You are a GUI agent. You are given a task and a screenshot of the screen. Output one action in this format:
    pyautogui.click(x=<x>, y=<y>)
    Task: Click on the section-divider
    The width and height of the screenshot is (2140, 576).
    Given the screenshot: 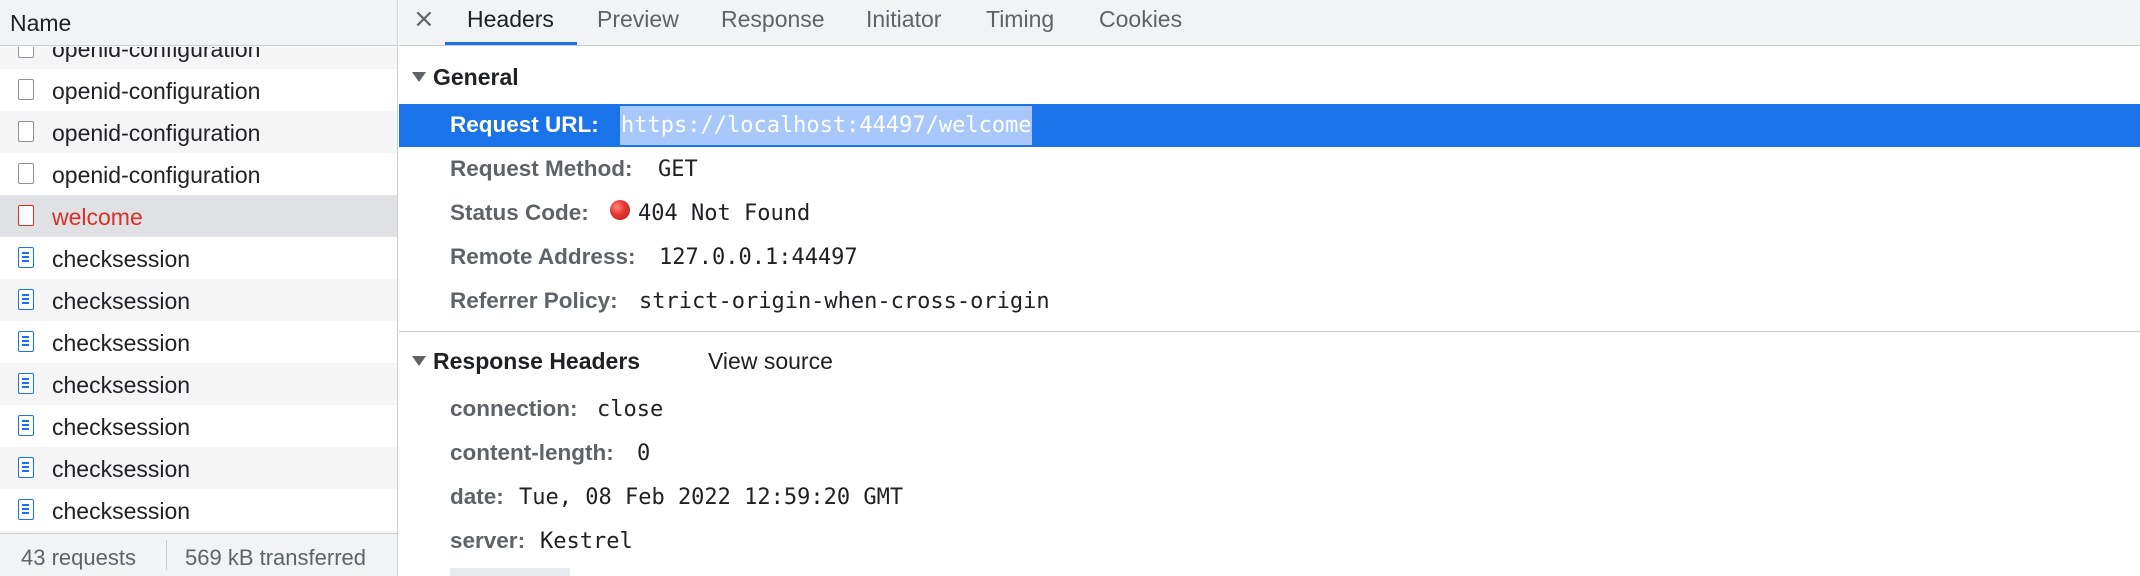 What is the action you would take?
    pyautogui.click(x=1269, y=331)
    